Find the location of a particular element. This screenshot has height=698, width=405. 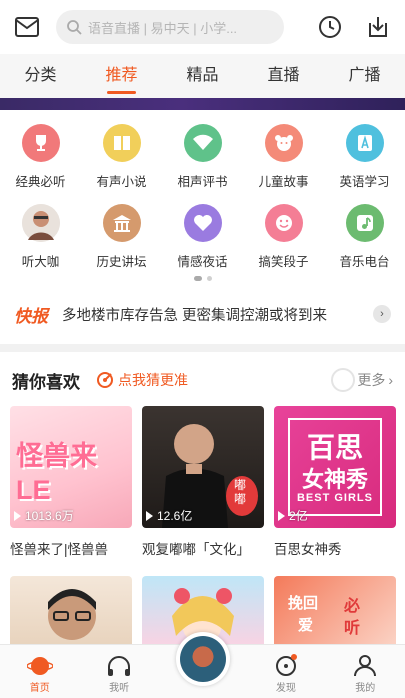

category-history: 历史讲坛 is located at coordinates (121, 234).